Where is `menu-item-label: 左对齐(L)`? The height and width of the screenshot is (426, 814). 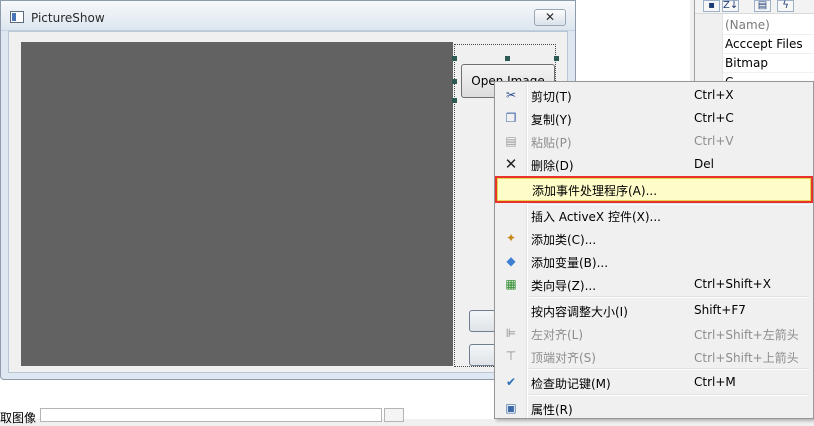 menu-item-label: 左对齐(L) is located at coordinates (557, 335).